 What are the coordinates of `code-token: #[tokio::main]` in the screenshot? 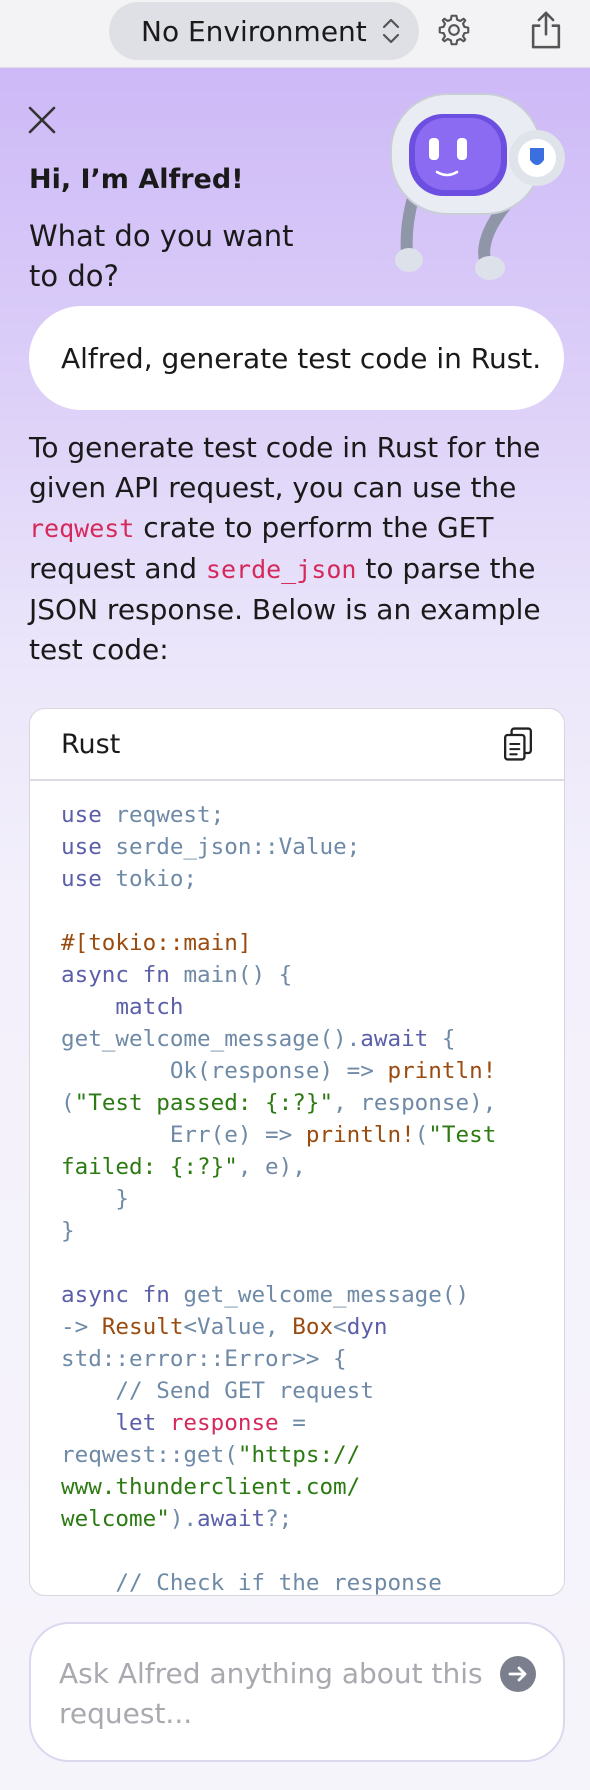 It's located at (156, 943).